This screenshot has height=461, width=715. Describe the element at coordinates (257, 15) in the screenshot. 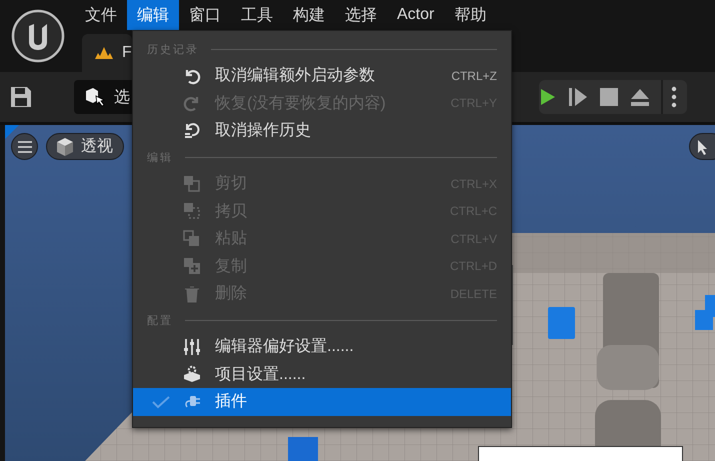

I see `menu-item: 工具` at that location.